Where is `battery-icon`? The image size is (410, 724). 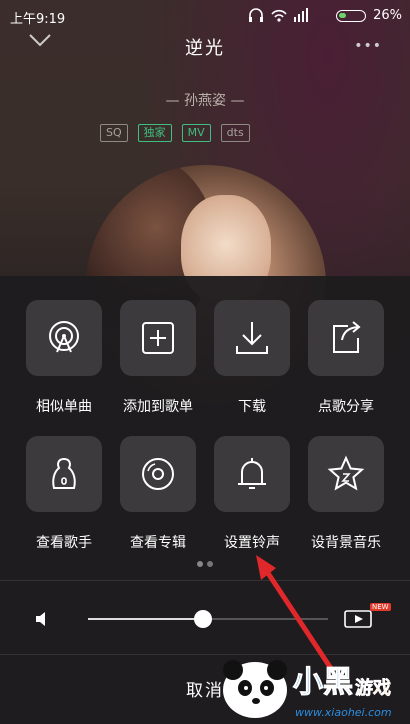 battery-icon is located at coordinates (351, 16).